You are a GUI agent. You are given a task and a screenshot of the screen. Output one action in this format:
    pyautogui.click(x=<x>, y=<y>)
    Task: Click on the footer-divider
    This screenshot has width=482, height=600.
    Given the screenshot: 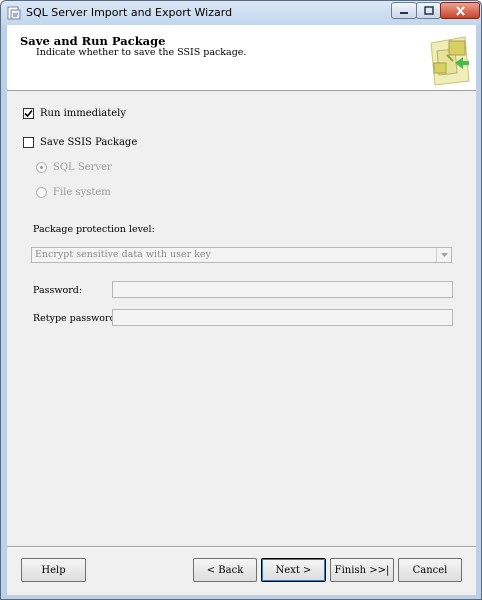 What is the action you would take?
    pyautogui.click(x=241, y=546)
    